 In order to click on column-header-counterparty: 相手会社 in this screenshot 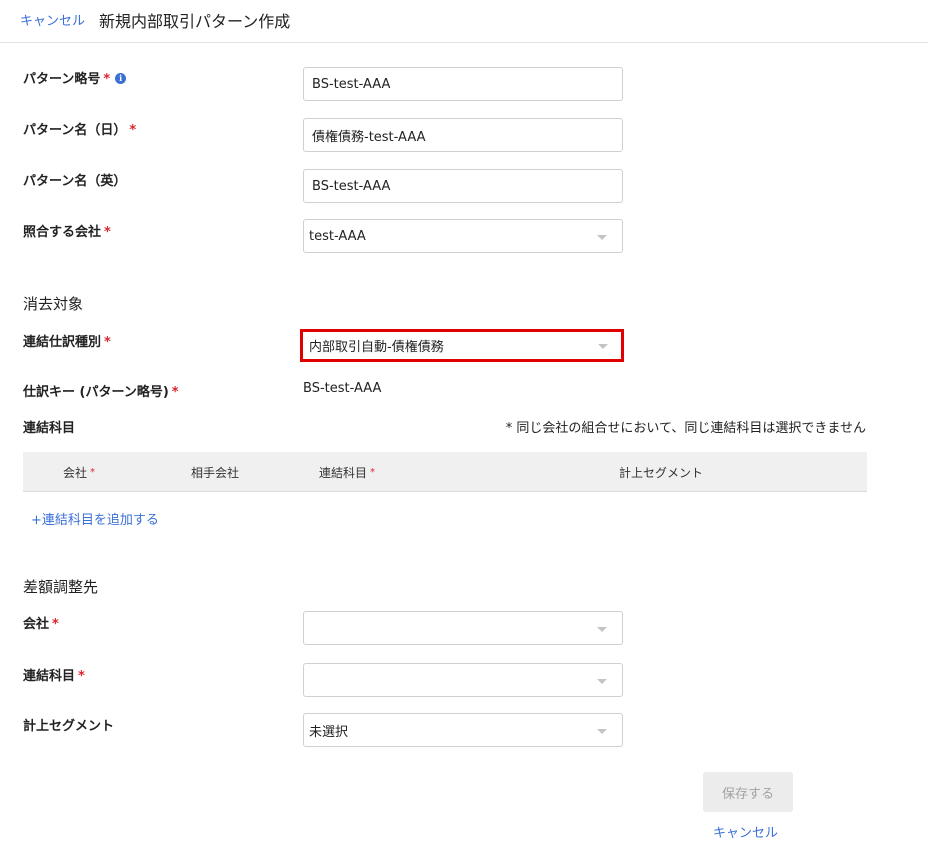, I will do `click(215, 473)`.